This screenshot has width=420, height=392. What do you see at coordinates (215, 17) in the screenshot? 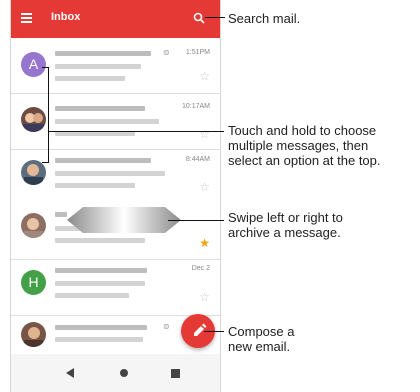
I see `search-leader-line` at bounding box center [215, 17].